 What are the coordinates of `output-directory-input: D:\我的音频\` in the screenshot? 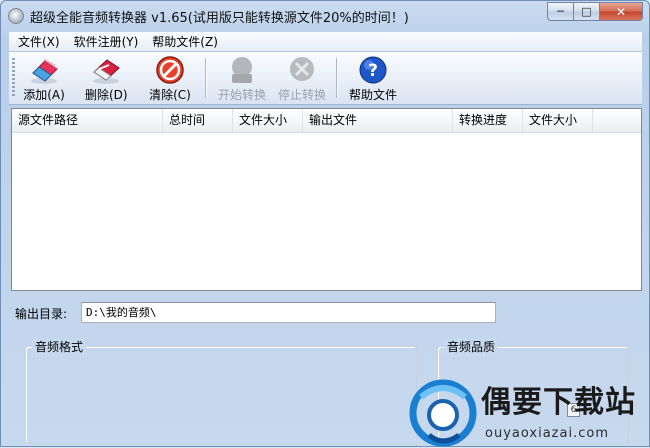 It's located at (288, 312).